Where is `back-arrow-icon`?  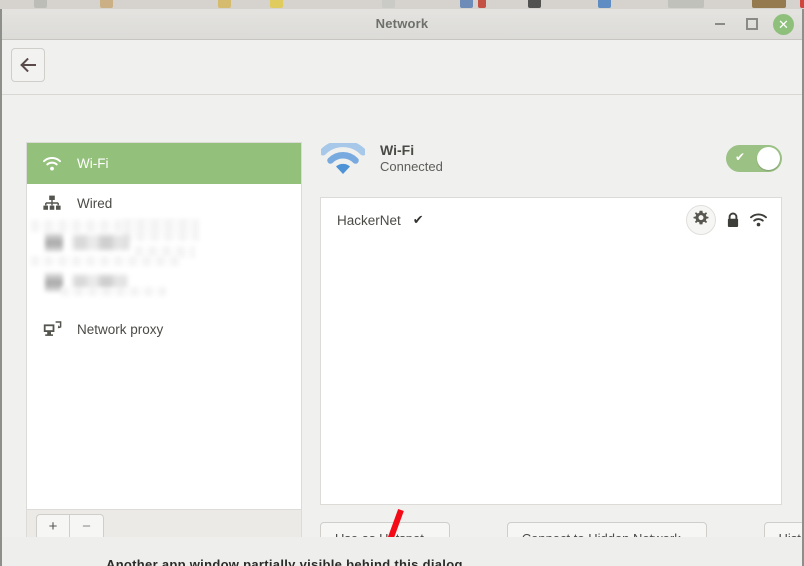 back-arrow-icon is located at coordinates (28, 65).